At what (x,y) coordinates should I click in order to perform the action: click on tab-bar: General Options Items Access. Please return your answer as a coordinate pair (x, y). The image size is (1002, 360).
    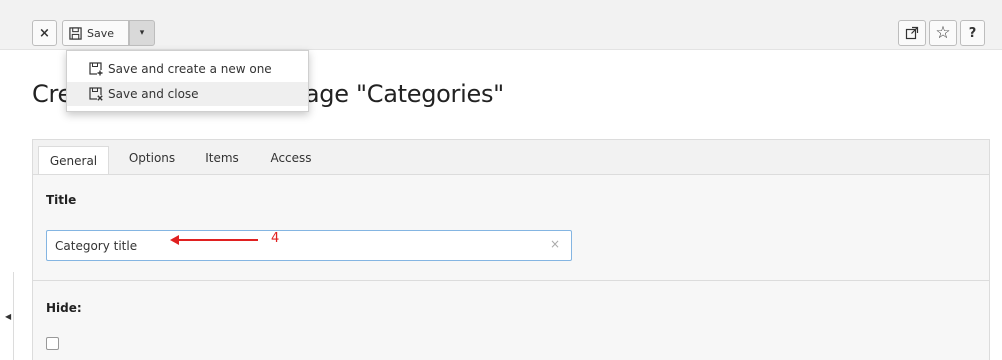
    Looking at the image, I should click on (511, 157).